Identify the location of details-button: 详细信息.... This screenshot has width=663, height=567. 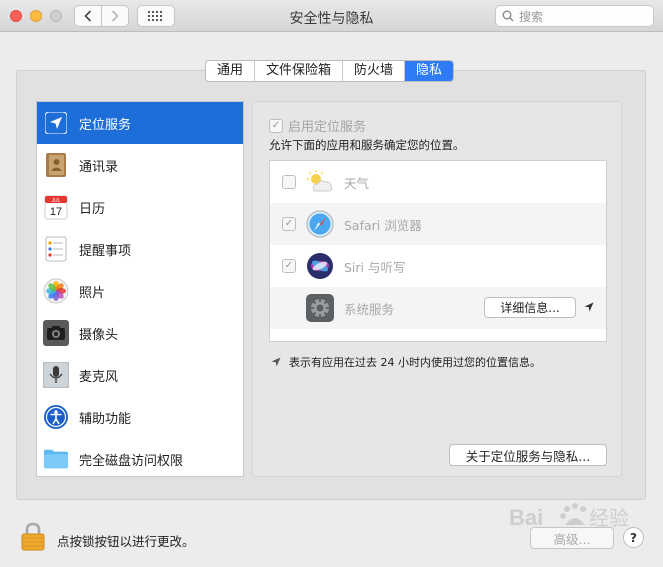
(530, 307).